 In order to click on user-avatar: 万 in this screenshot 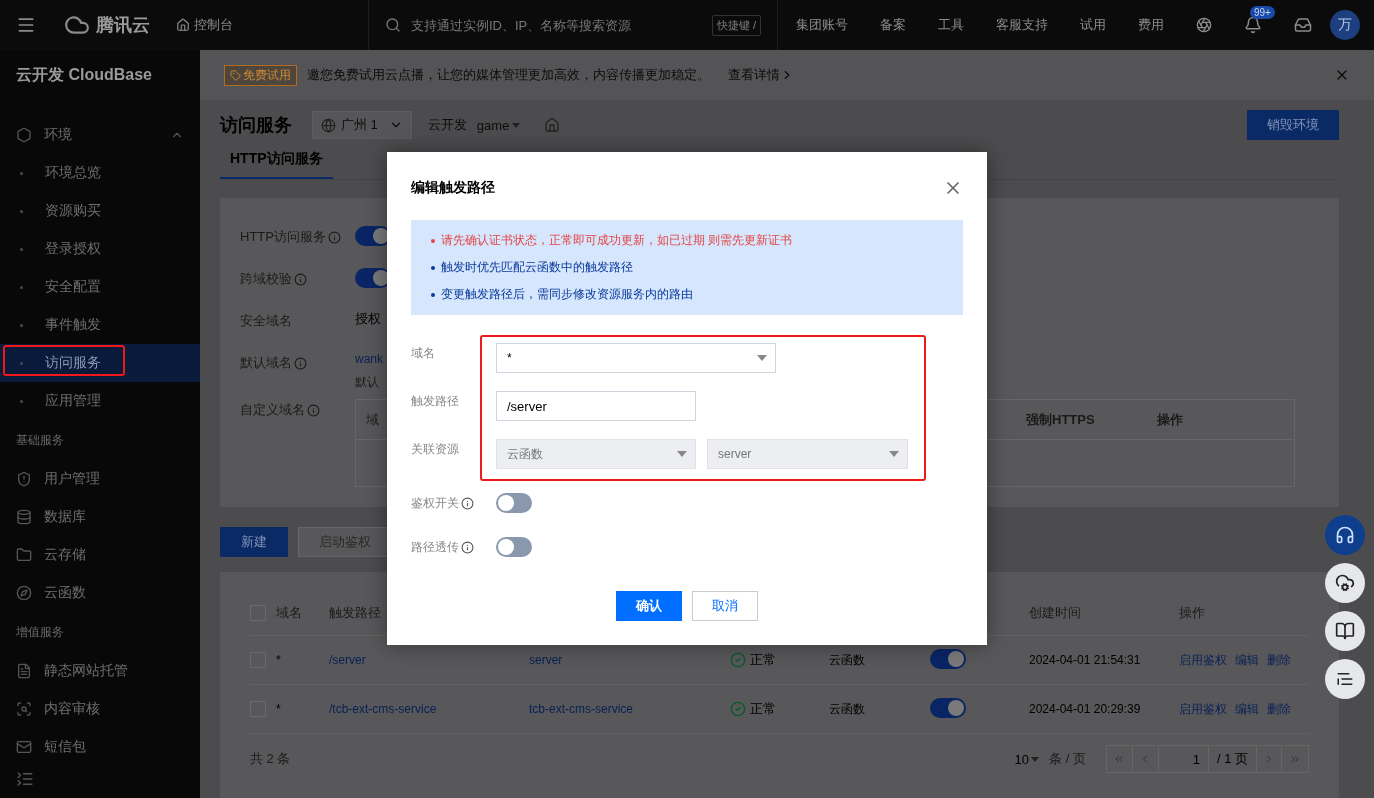, I will do `click(1345, 25)`.